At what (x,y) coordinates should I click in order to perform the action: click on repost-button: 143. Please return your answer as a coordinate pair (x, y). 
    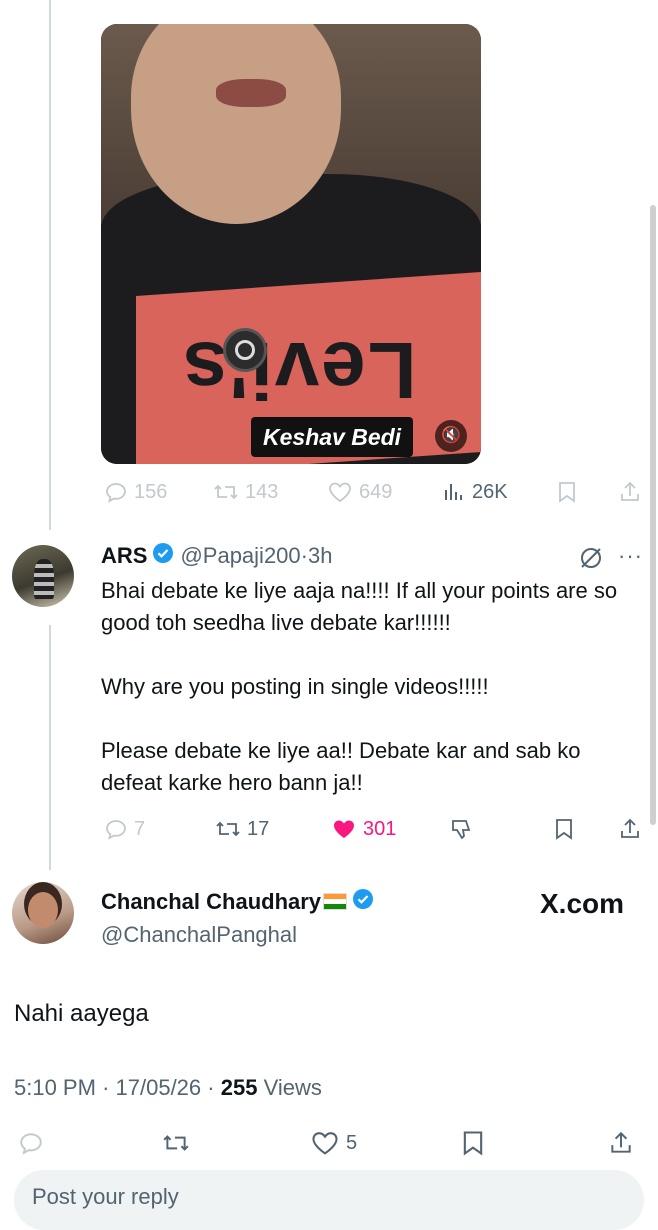
    Looking at the image, I should click on (245, 492).